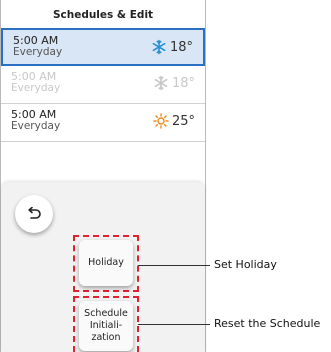 The image size is (331, 352). I want to click on schedule-temperature-group: 25°, so click(174, 121).